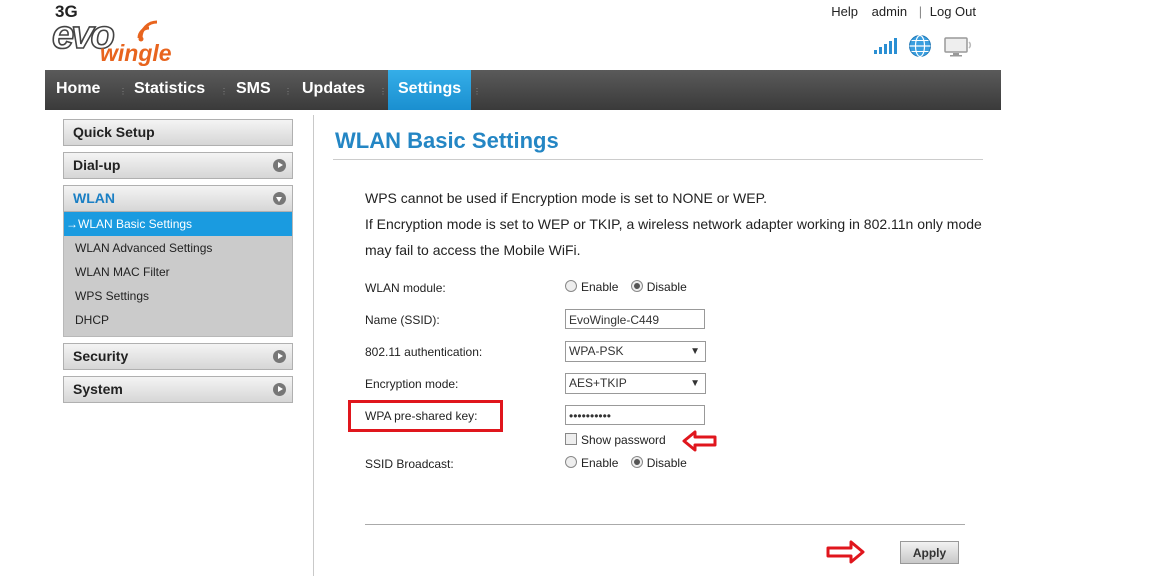 Image resolution: width=1153 pixels, height=576 pixels. I want to click on sidebar-item-security: Security, so click(178, 356).